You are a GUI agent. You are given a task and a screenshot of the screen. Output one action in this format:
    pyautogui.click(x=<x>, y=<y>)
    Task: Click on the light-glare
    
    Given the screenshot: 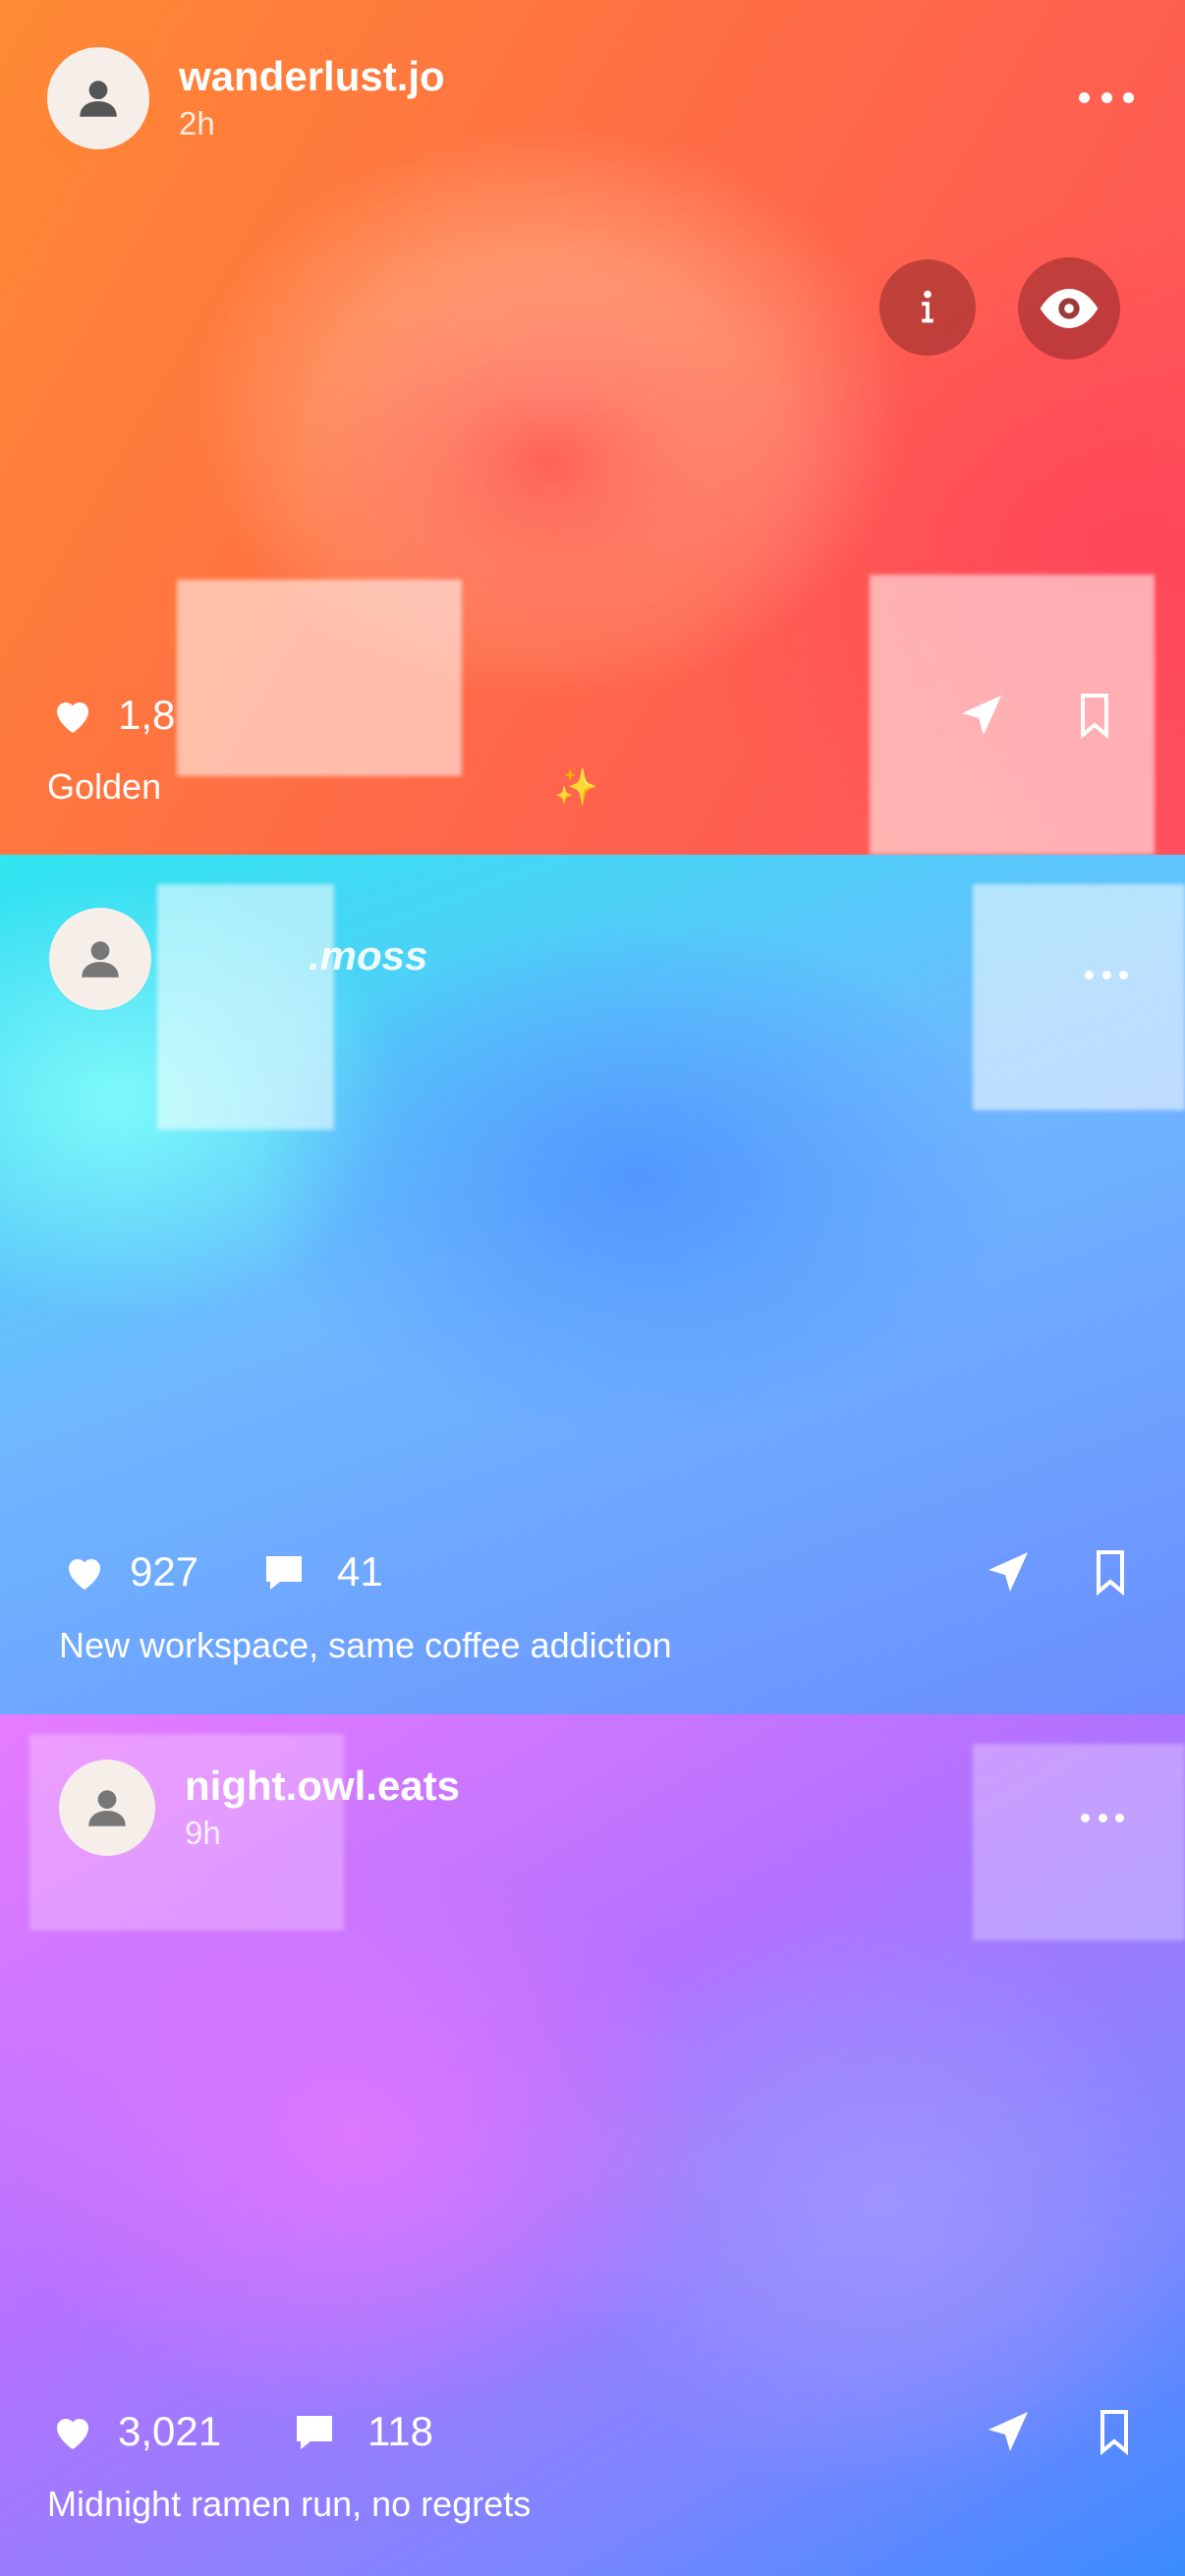 What is the action you would take?
    pyautogui.click(x=320, y=678)
    